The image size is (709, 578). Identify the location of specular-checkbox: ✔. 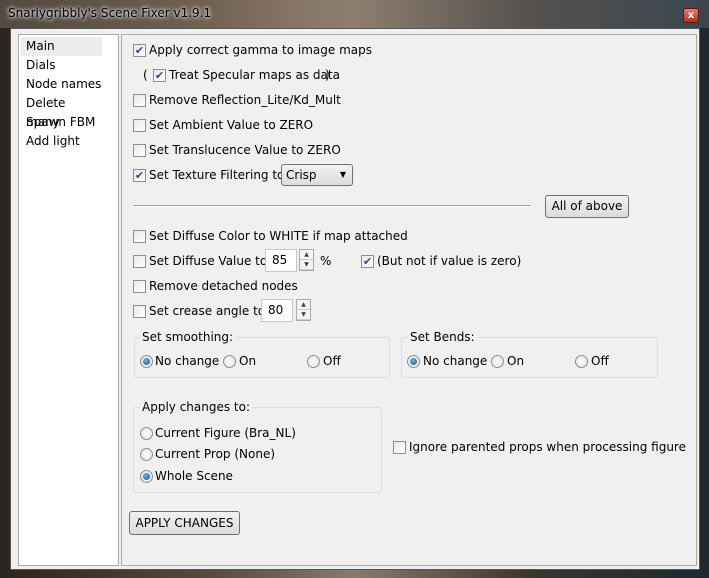
(159, 75).